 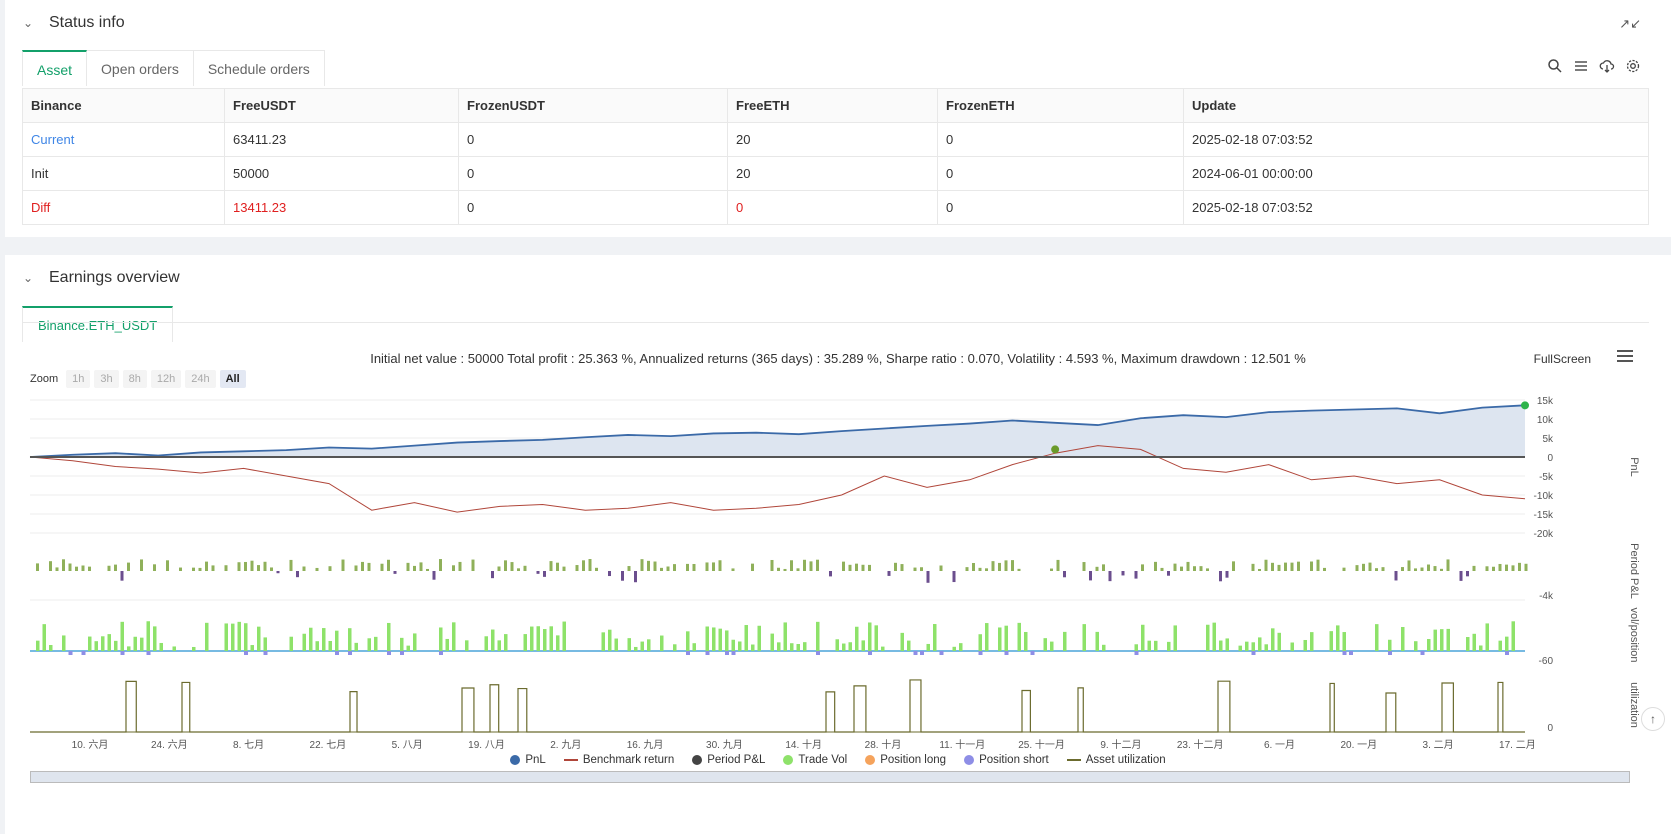 What do you see at coordinates (1633, 66) in the screenshot?
I see `gear-icon` at bounding box center [1633, 66].